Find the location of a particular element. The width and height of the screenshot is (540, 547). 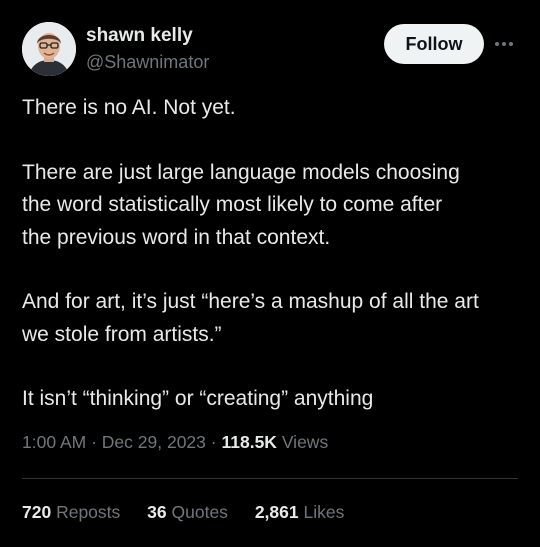

engagement-stats: 720 Reposts 36 Quotes 2,861 Likes is located at coordinates (194, 512).